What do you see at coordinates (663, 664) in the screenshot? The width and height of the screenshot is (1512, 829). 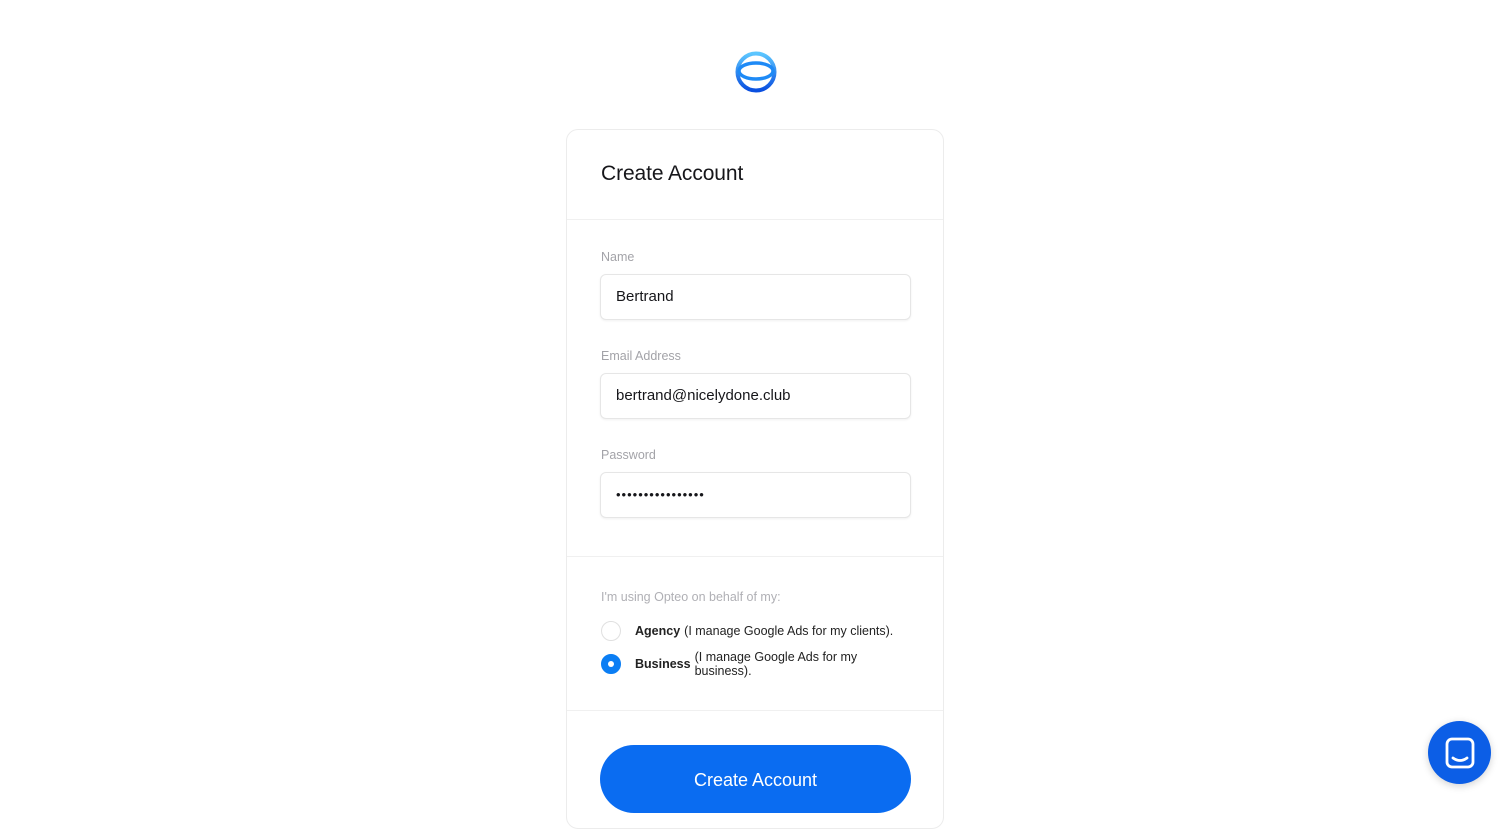 I see `business-title: Business` at bounding box center [663, 664].